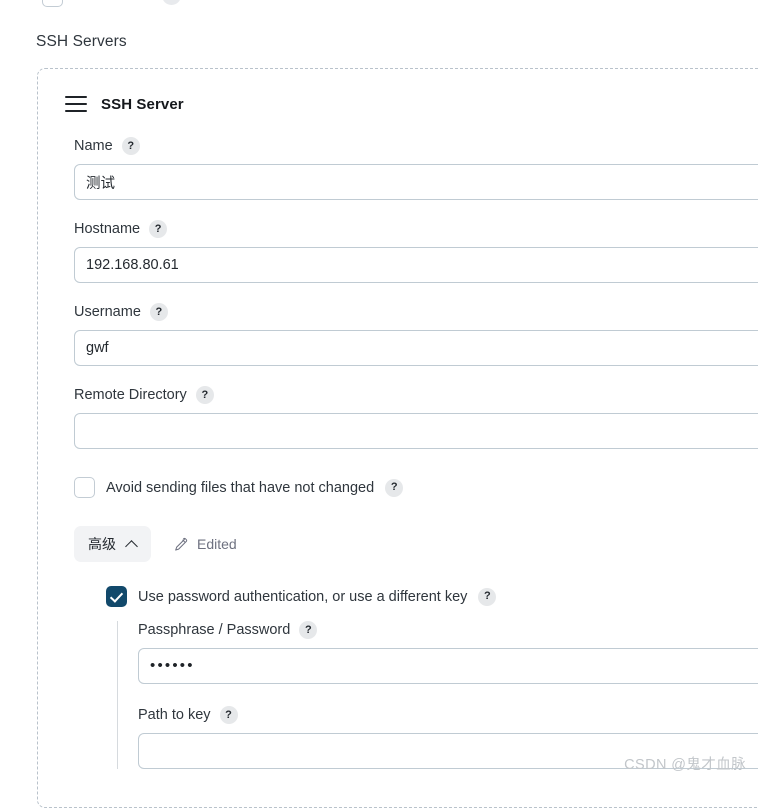 Image resolution: width=758 pixels, height=808 pixels. I want to click on passphrase-input: ••••••, so click(448, 666).